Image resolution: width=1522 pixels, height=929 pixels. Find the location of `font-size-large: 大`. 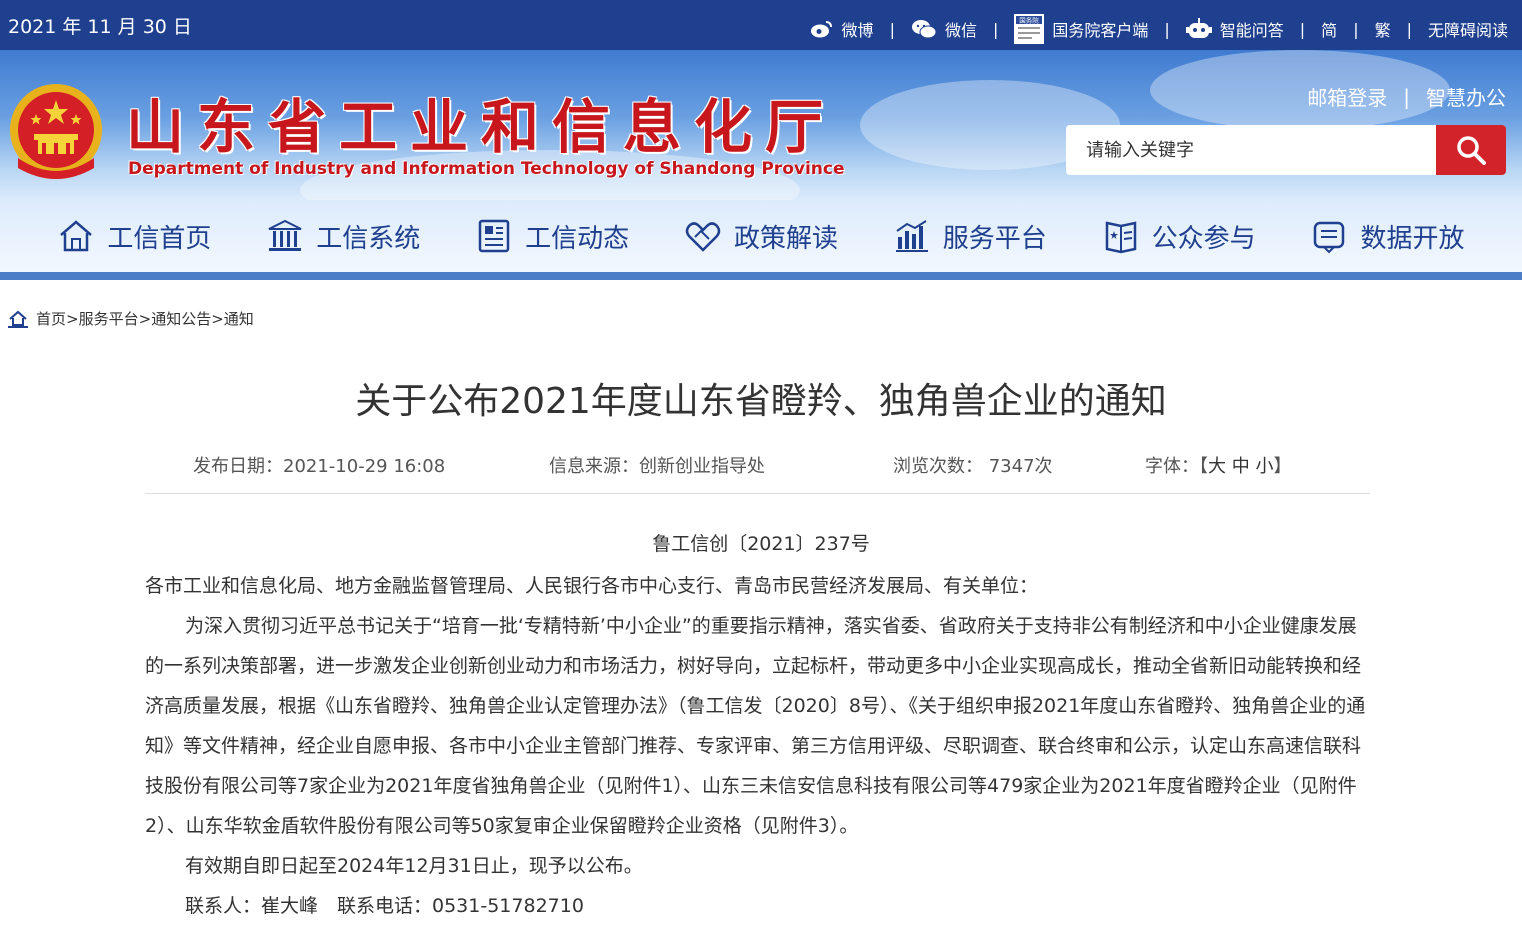

font-size-large: 大 is located at coordinates (1217, 466).